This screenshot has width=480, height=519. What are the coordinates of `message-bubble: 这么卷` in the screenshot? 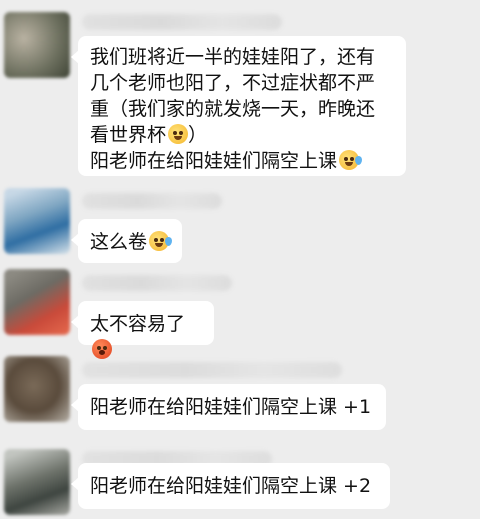 It's located at (126, 241).